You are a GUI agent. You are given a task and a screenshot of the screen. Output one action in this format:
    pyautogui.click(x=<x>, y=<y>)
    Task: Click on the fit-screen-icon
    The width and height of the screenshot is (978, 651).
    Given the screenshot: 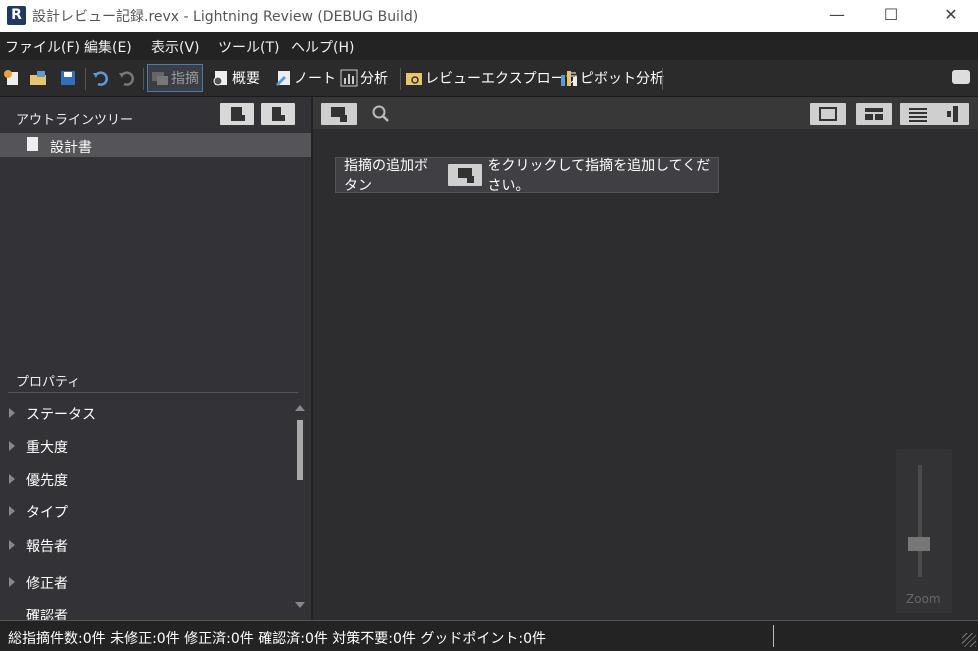 What is the action you would take?
    pyautogui.click(x=828, y=114)
    